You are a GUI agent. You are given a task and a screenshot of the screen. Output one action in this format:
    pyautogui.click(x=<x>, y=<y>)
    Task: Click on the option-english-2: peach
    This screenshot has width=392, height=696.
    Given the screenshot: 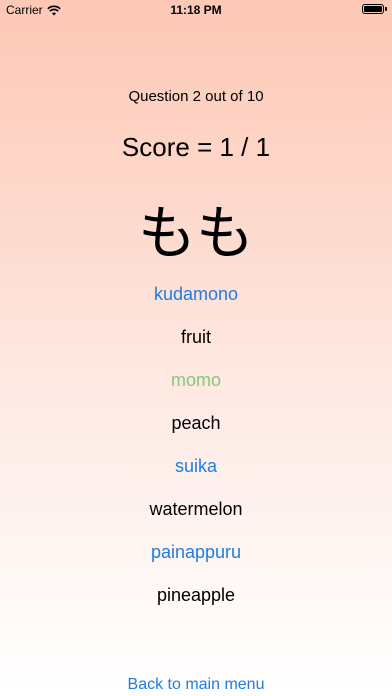 What is the action you would take?
    pyautogui.click(x=196, y=423)
    